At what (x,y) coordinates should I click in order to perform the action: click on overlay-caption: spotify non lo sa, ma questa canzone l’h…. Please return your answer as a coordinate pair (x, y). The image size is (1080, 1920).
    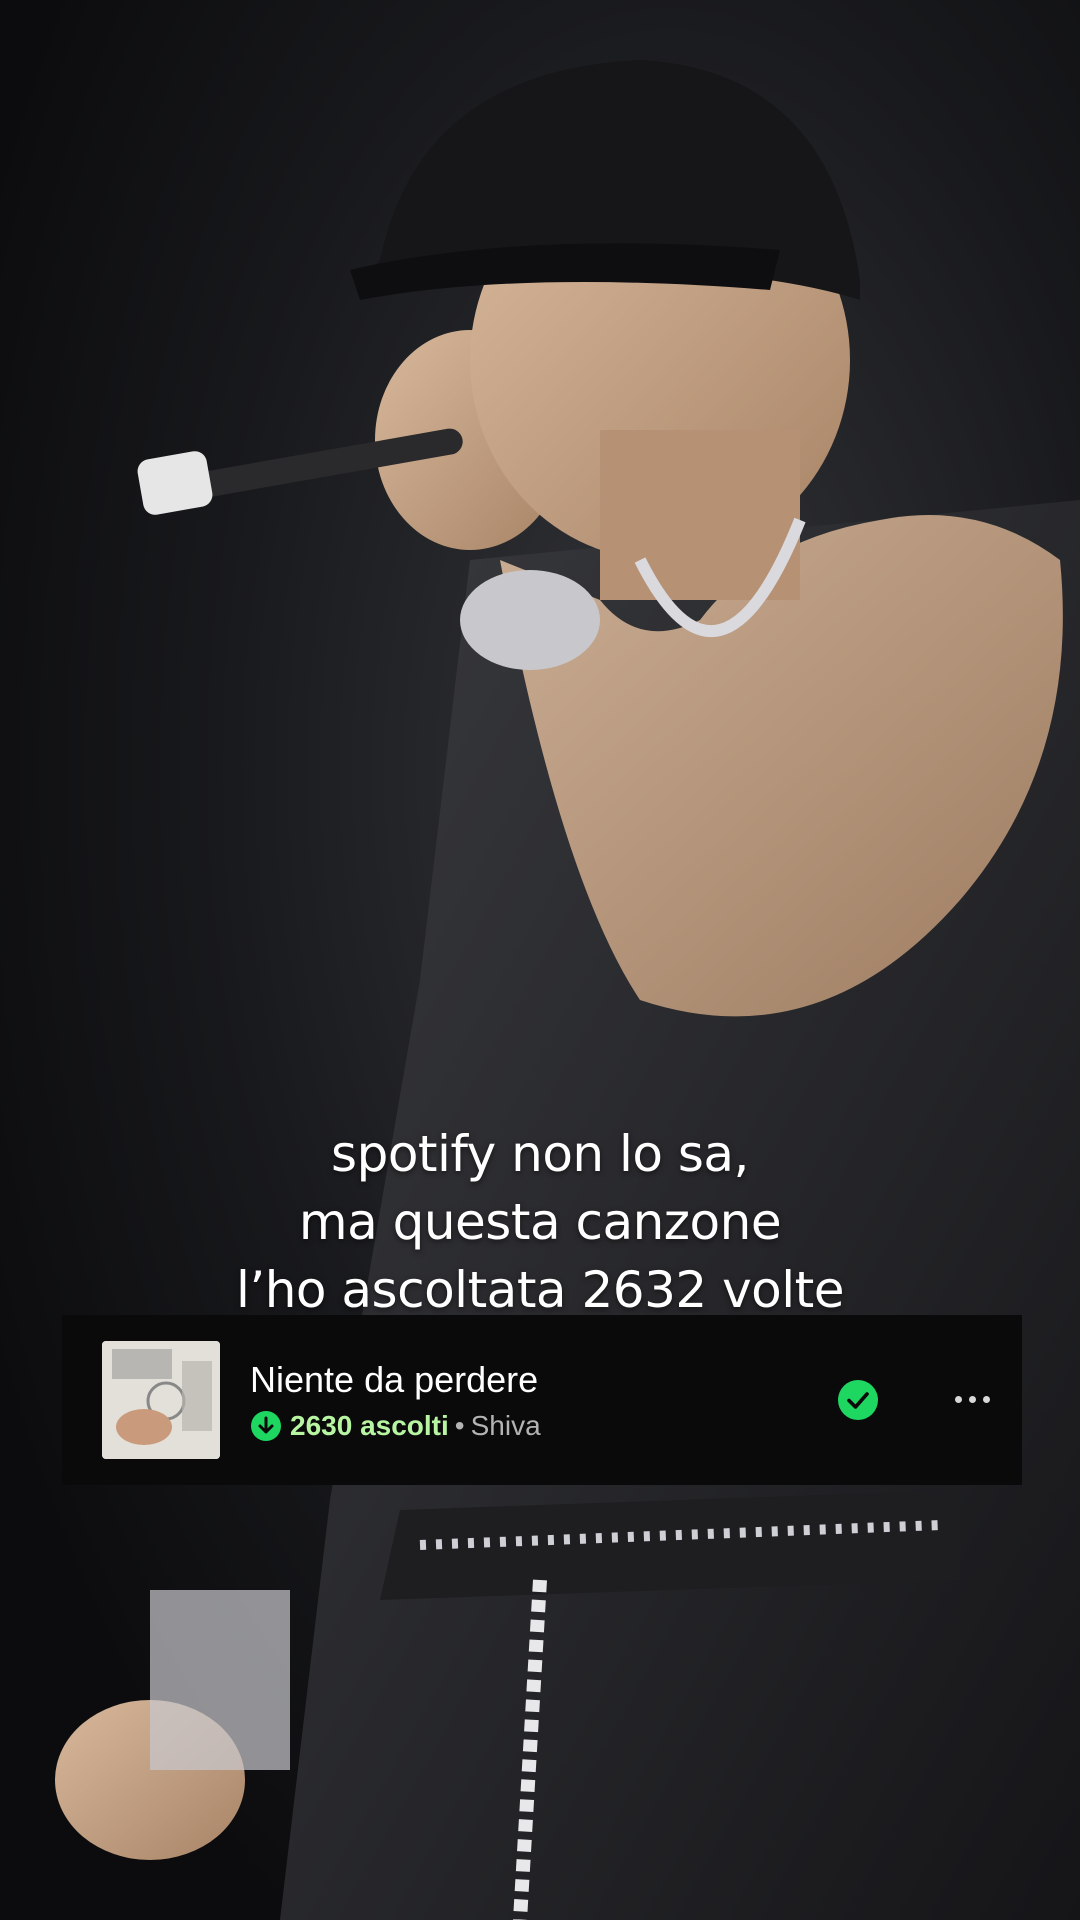
    Looking at the image, I should click on (540, 1222).